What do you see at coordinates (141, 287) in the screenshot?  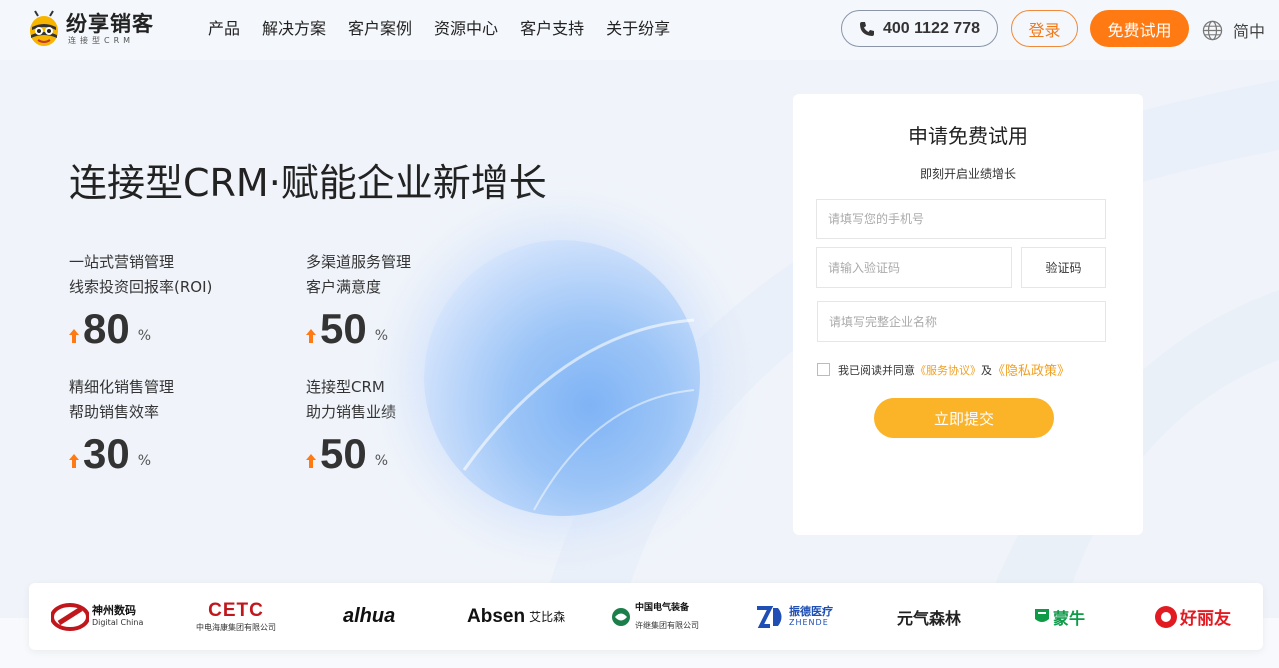 I see `stat-description: 线索投资回报率(ROI)` at bounding box center [141, 287].